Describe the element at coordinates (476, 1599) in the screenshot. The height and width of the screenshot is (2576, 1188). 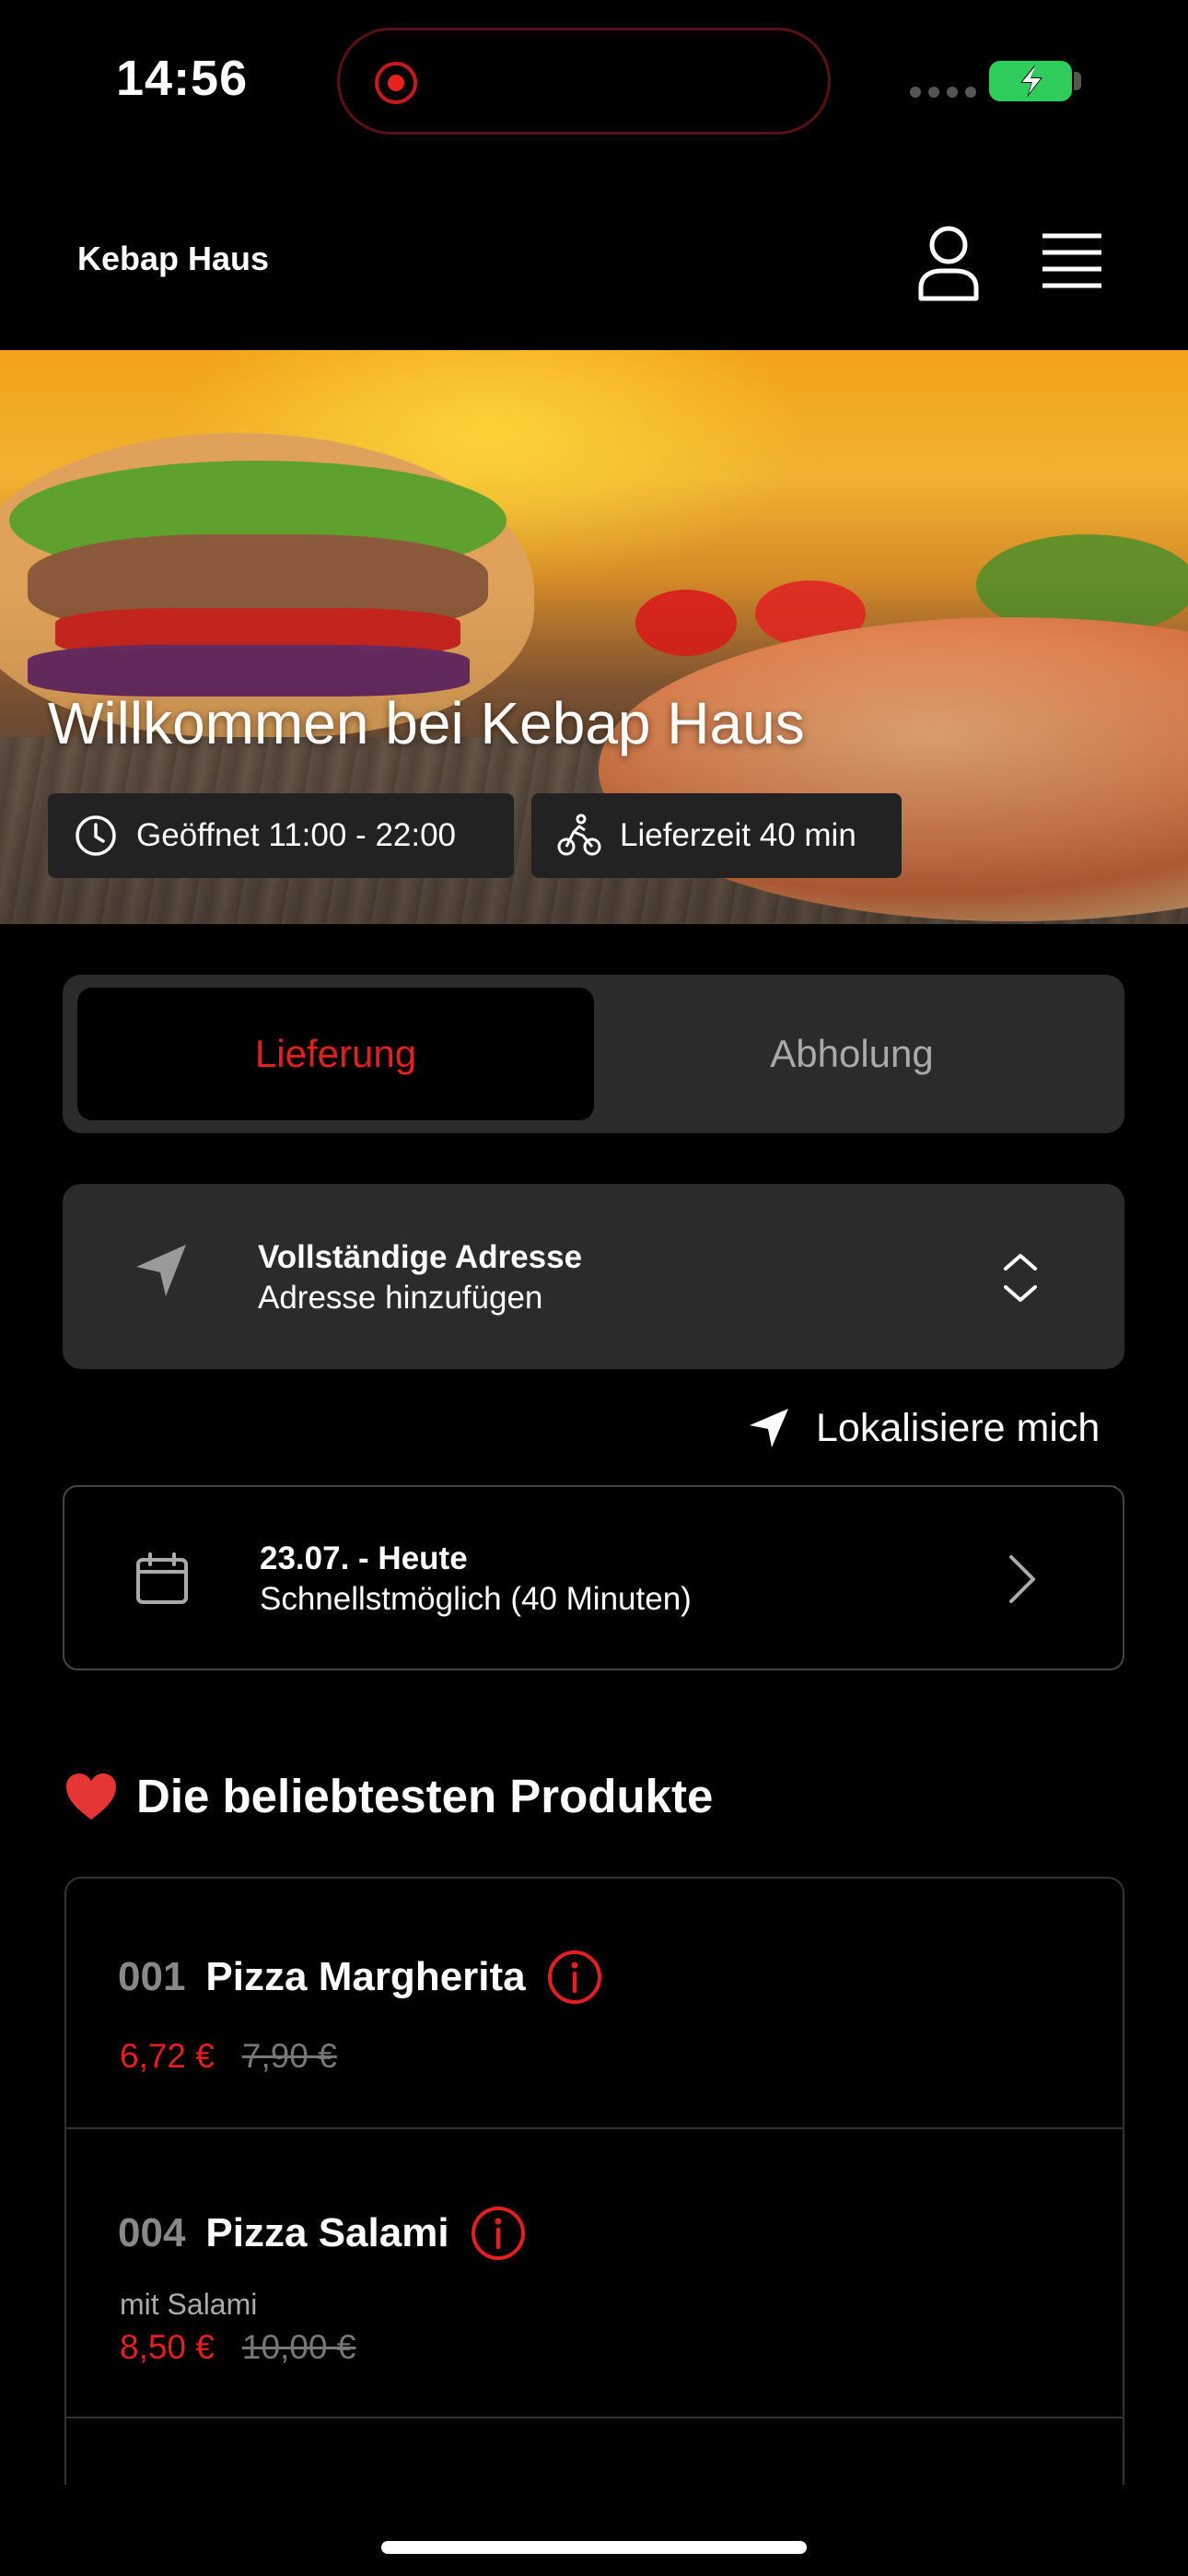
I see `schedule-subtitle: Schnellstmöglich (40 Minuten)` at that location.